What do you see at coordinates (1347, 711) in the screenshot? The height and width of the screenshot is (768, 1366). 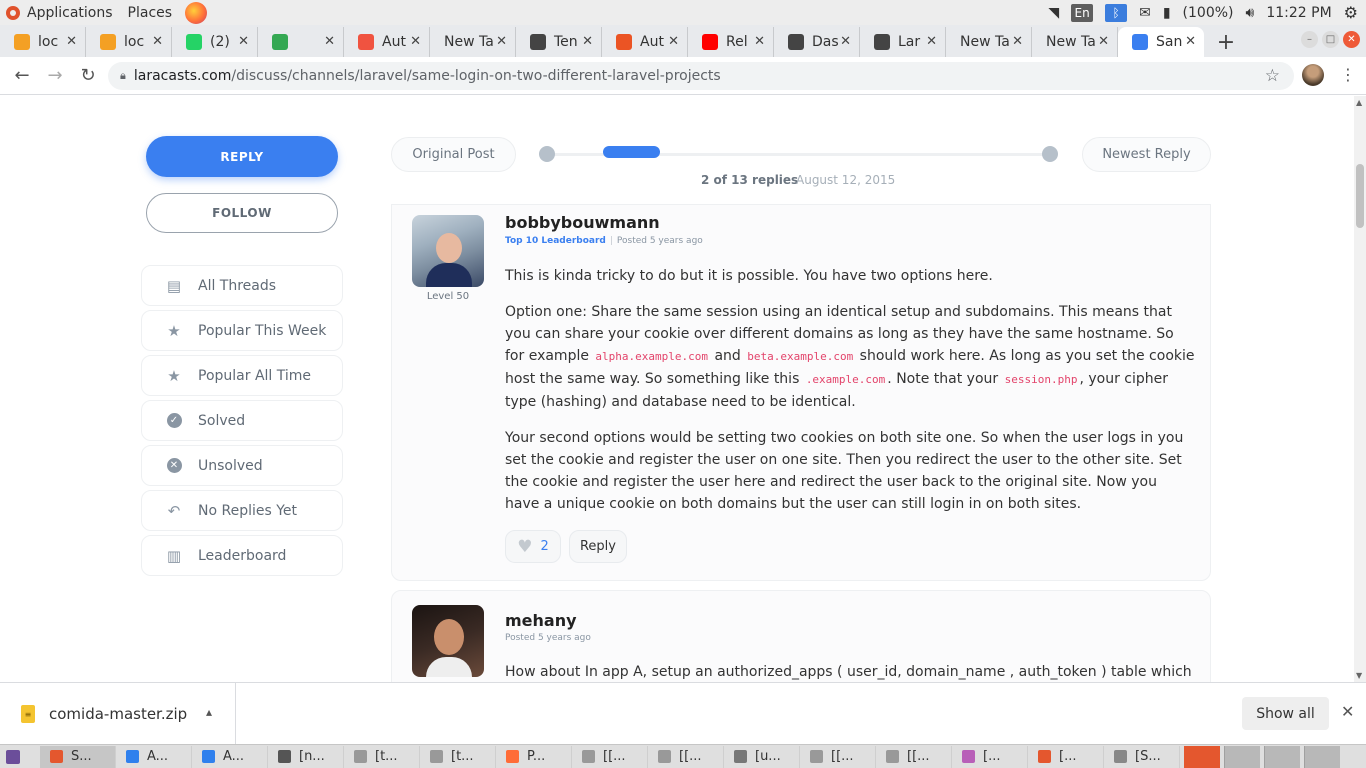 I see `close-icon: ✕` at bounding box center [1347, 711].